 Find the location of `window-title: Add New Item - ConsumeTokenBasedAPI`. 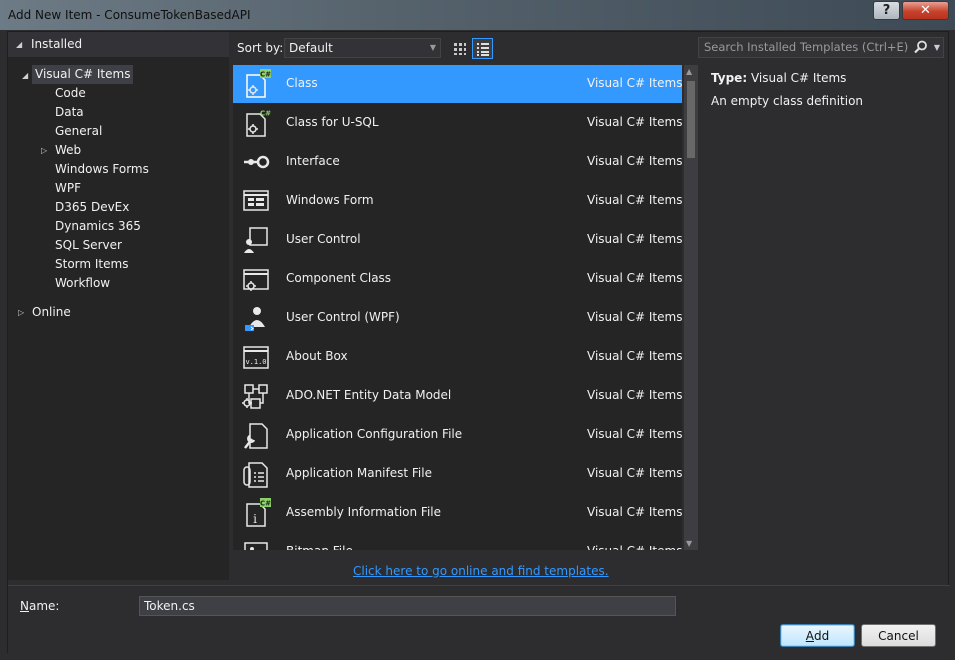

window-title: Add New Item - ConsumeTokenBasedAPI is located at coordinates (129, 15).